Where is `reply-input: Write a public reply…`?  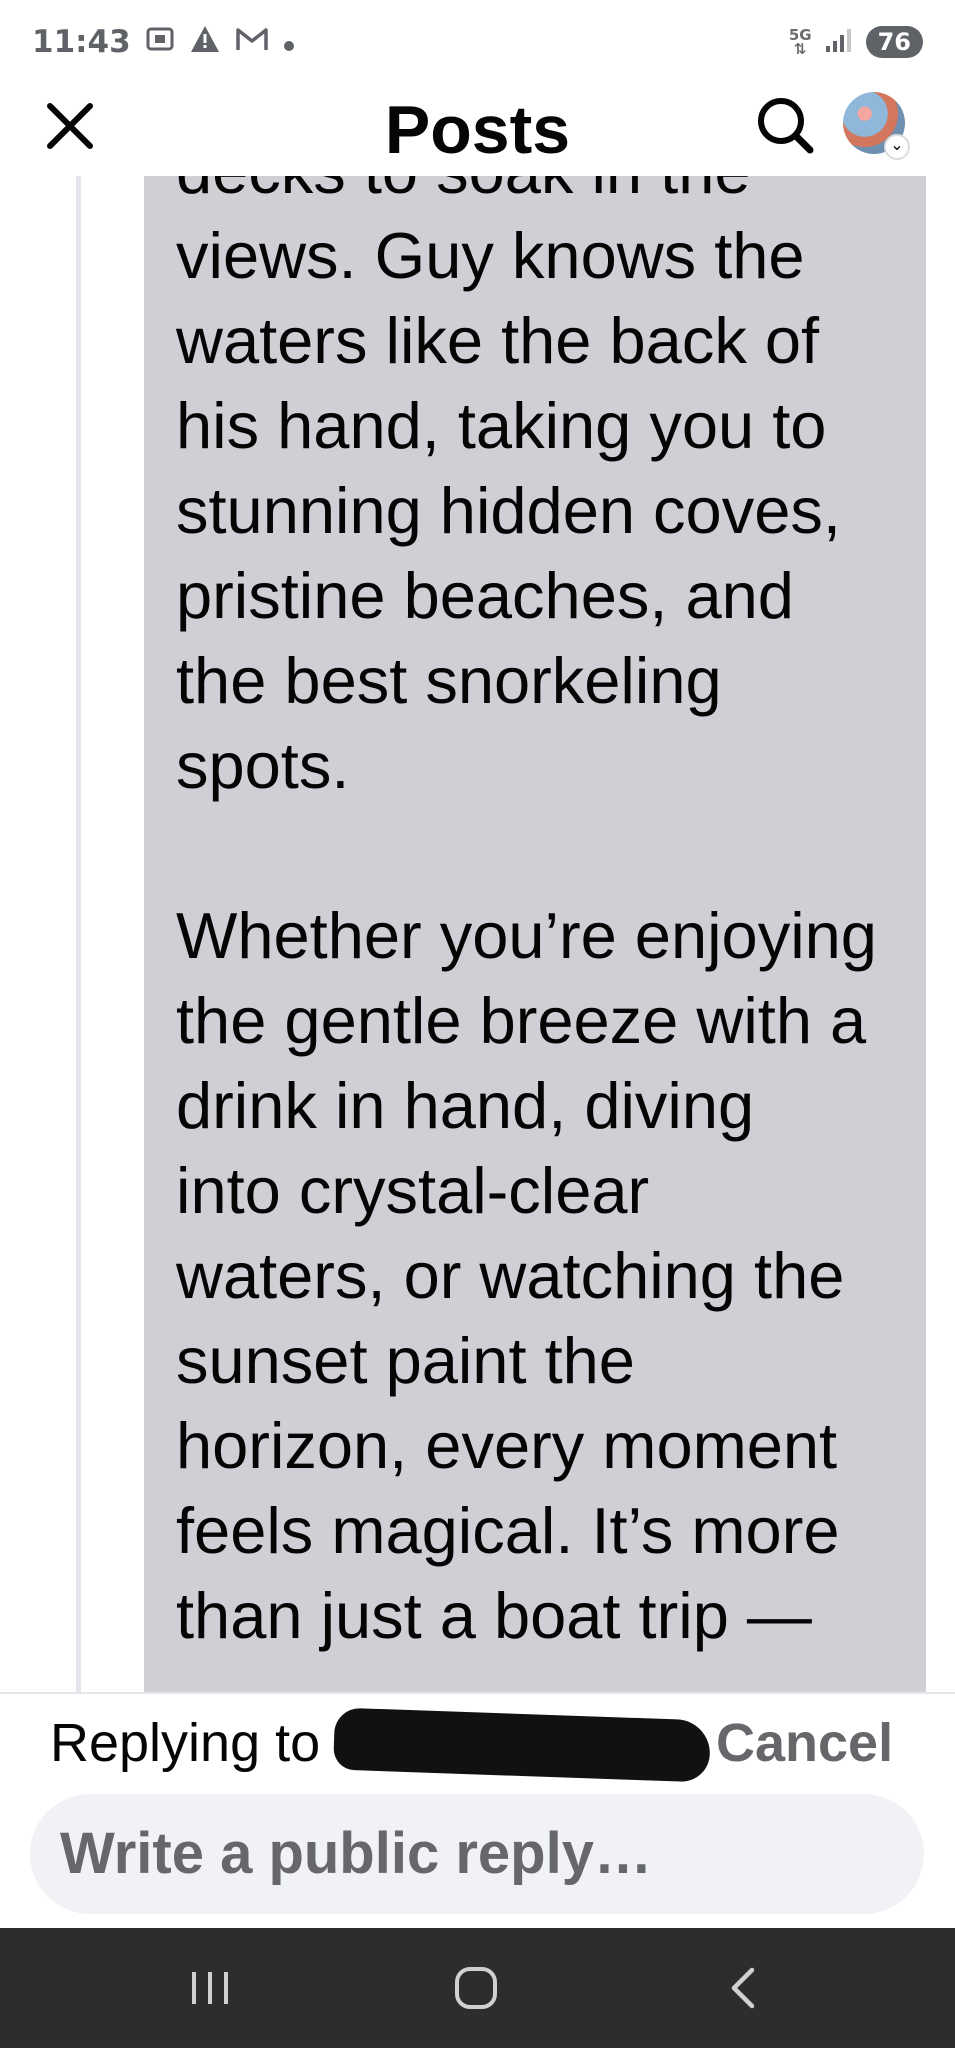
reply-input: Write a public reply… is located at coordinates (477, 1854).